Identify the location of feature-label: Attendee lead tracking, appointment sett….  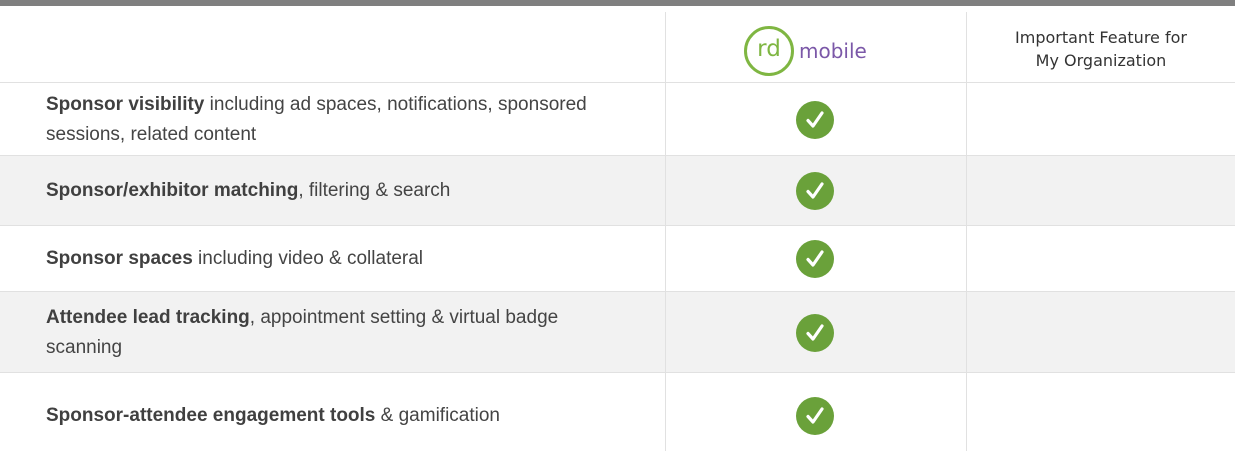
(306, 333).